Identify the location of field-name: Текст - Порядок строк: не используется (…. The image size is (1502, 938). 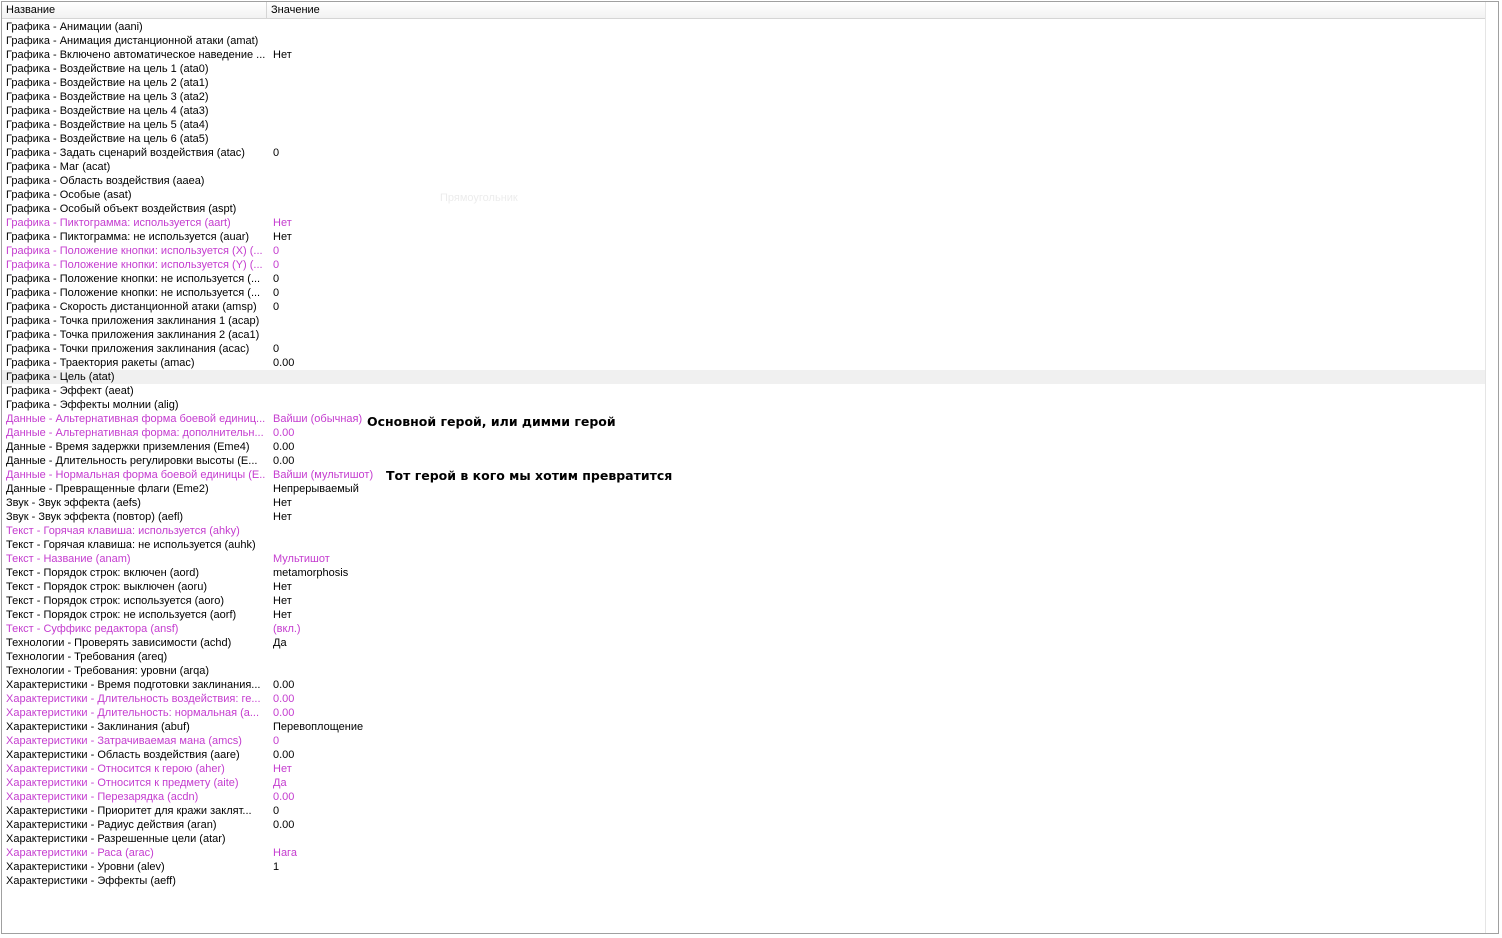
(121, 615).